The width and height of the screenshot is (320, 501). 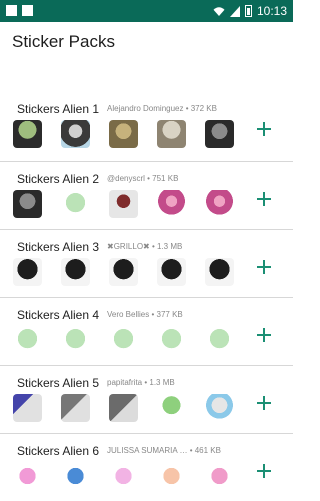 I want to click on pack-meta: Vero Bellies • 377 KB, so click(x=145, y=314).